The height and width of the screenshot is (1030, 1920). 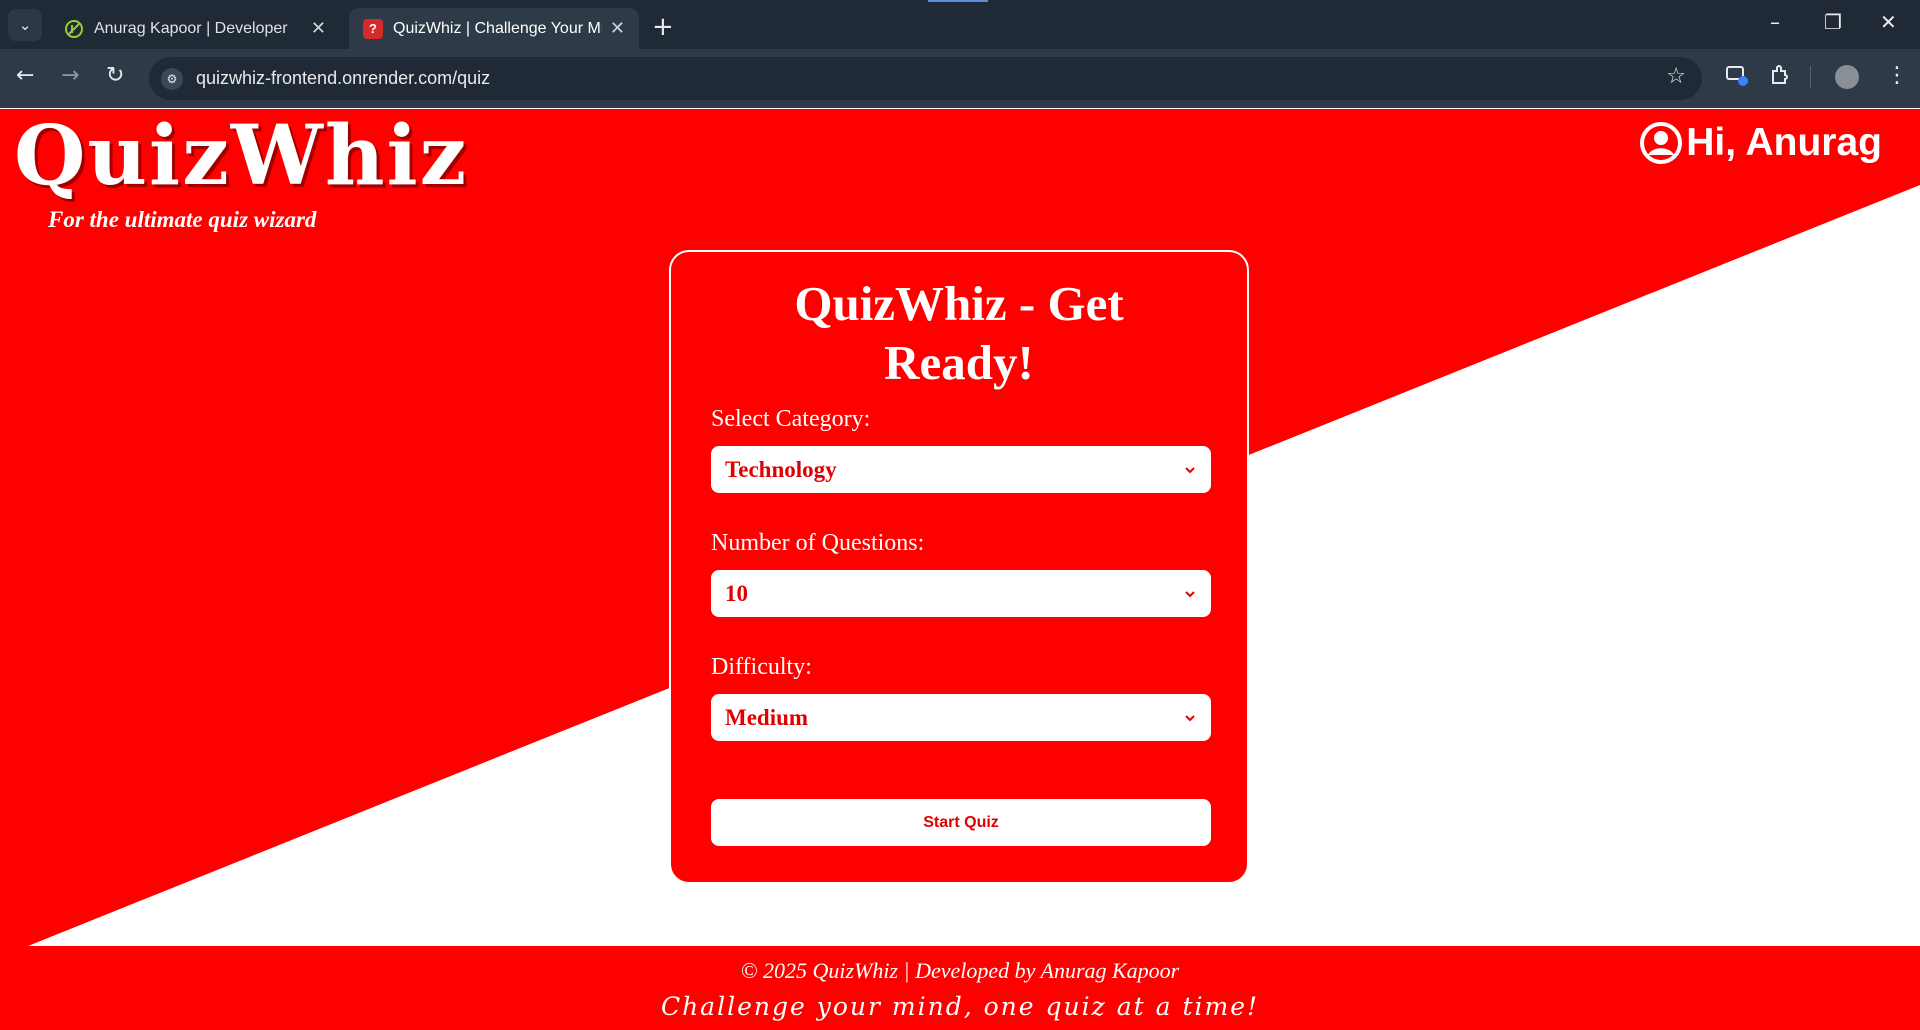 I want to click on close-window-icon: ✕, so click(x=1888, y=22).